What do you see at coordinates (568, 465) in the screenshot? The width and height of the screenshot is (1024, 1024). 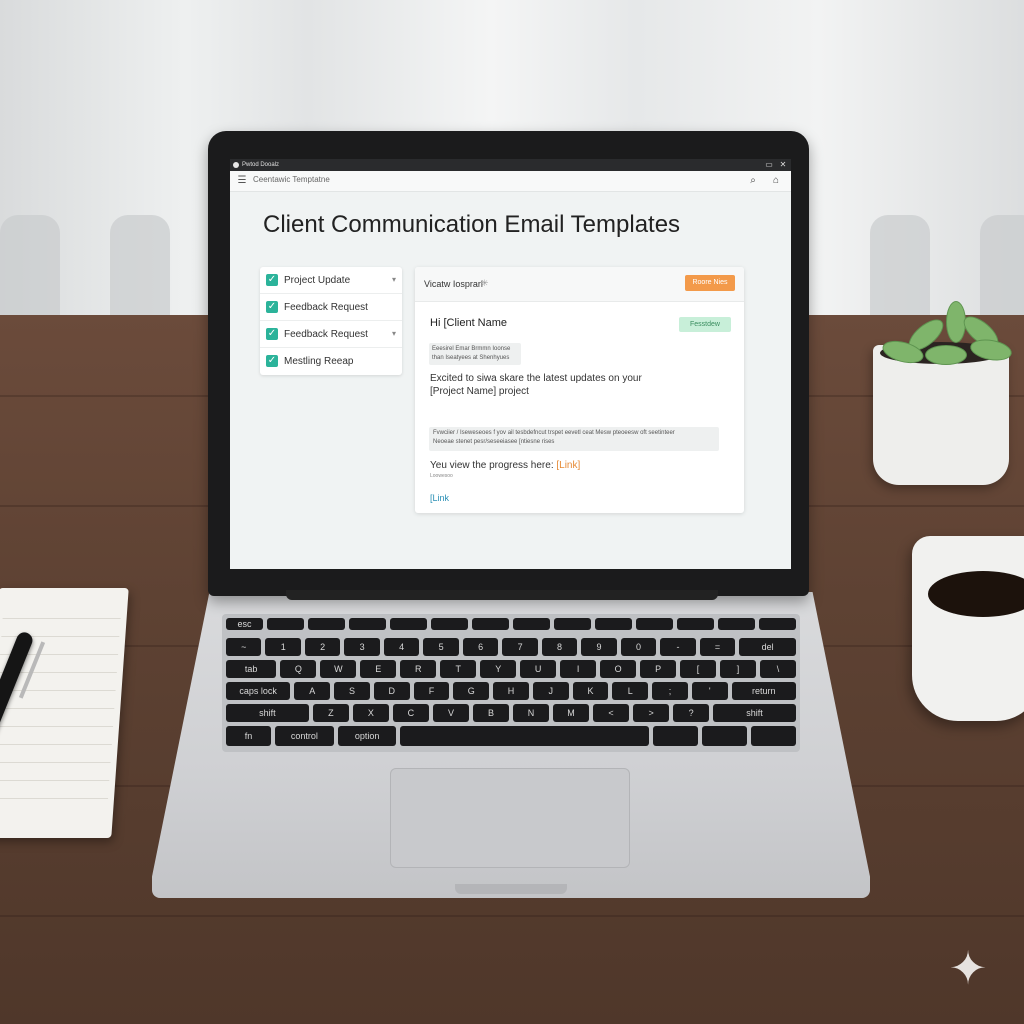 I see `progress-link: [Link]` at bounding box center [568, 465].